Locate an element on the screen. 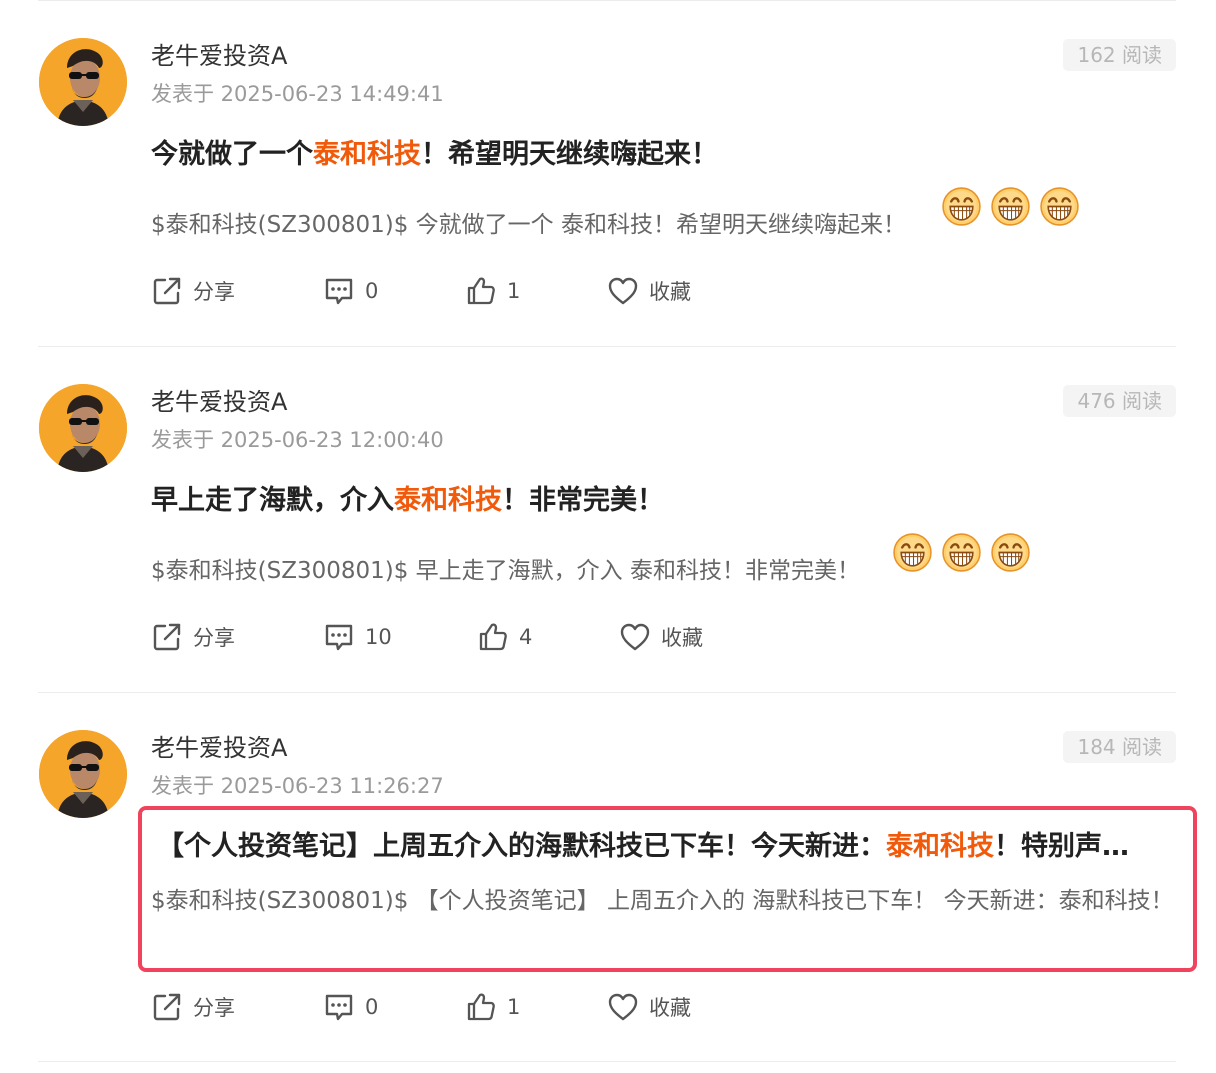  title-text: ！非常完美！ is located at coordinates (583, 500).